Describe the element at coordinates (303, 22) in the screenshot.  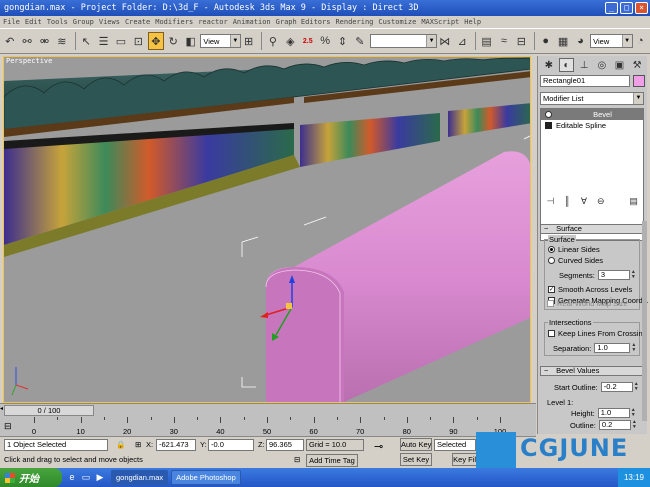
I see `menu-graph-editors: Graph Editors` at that location.